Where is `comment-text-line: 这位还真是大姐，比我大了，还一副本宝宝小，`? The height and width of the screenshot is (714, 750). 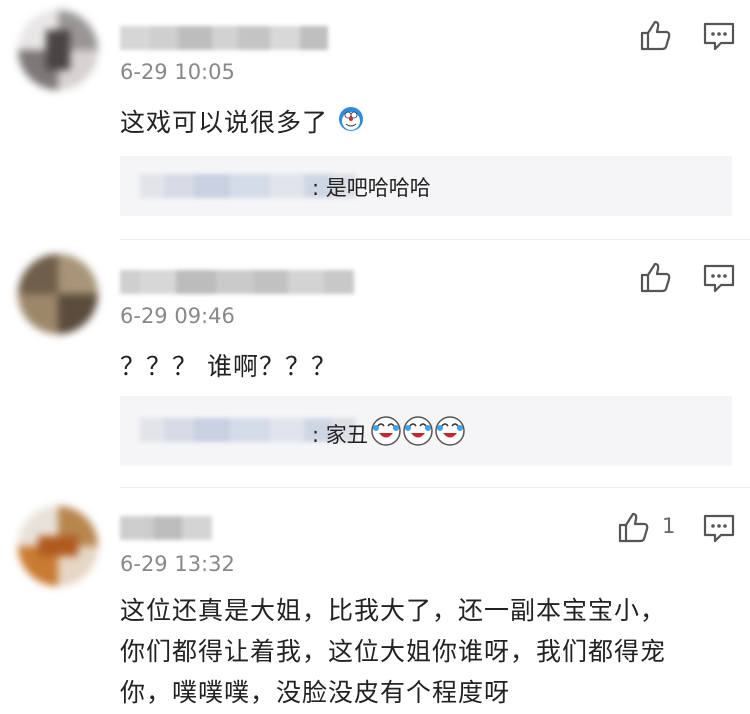 comment-text-line: 这位还真是大姐，比我大了，还一副本宝宝小， is located at coordinates (393, 610).